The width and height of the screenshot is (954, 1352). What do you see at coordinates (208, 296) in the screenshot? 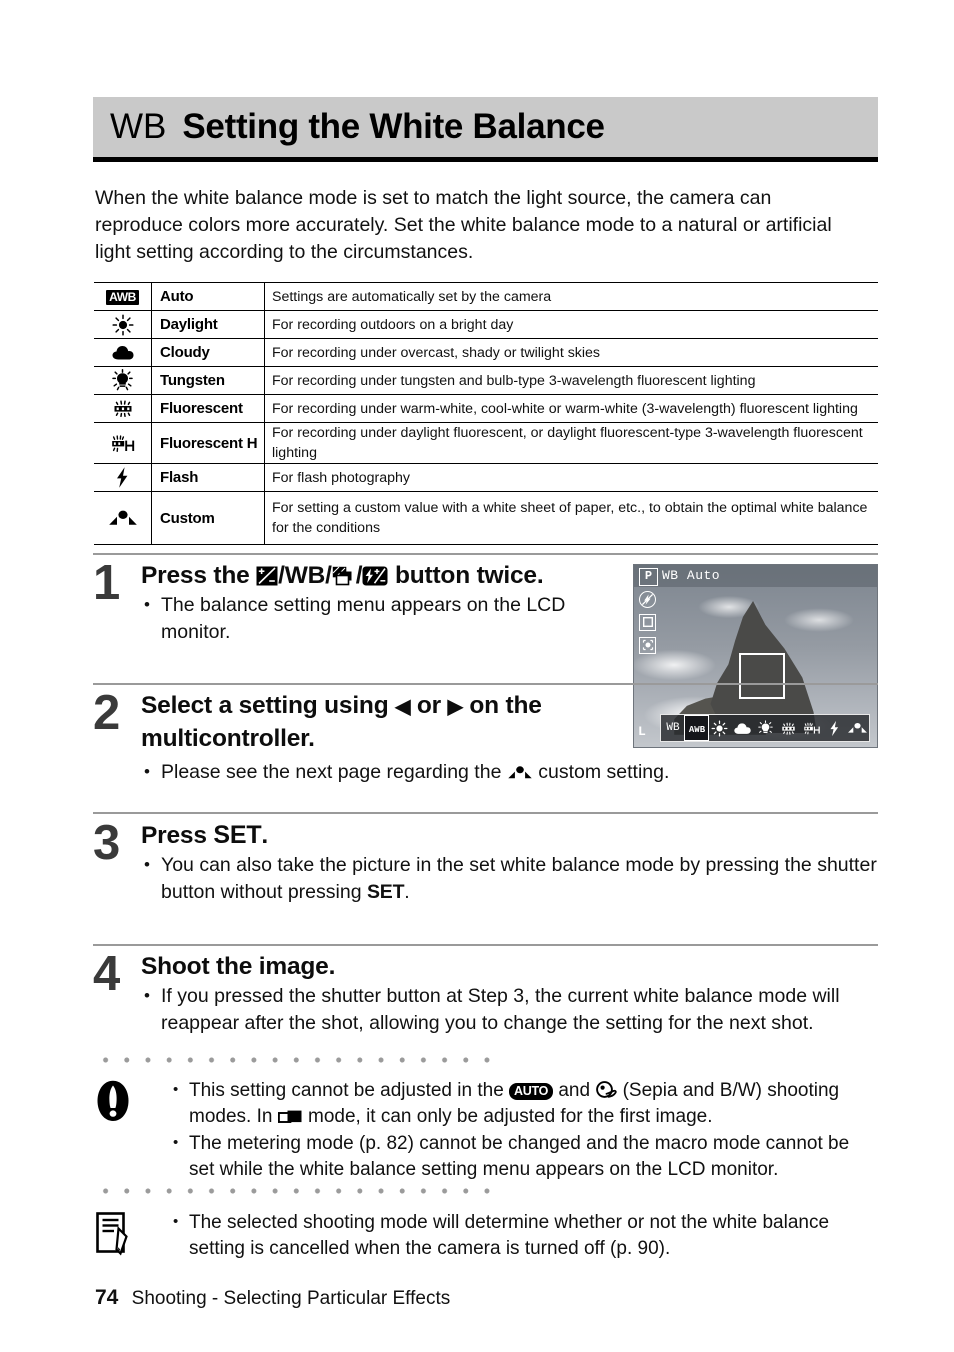
I see `mode-name: Auto` at bounding box center [208, 296].